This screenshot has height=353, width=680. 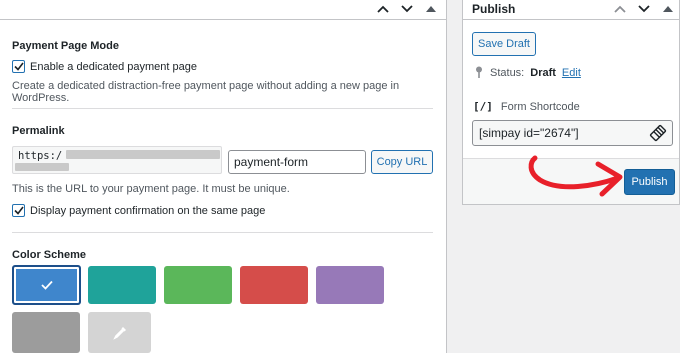 I want to click on permalink-slug-input, so click(x=297, y=162).